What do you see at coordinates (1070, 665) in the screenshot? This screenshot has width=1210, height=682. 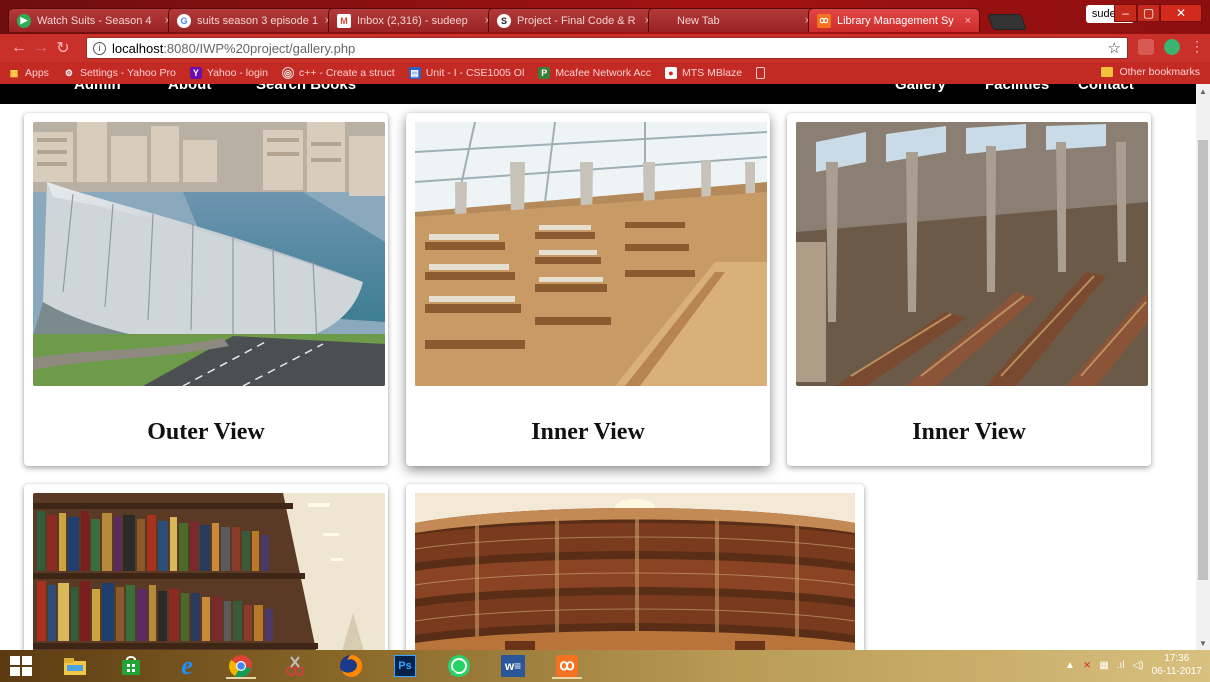 I see `chevron-up-icon: ▲` at bounding box center [1070, 665].